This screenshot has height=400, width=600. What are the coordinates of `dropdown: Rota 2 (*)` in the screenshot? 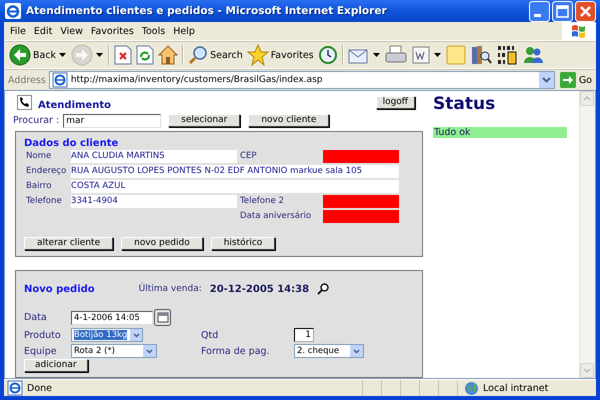 It's located at (114, 351).